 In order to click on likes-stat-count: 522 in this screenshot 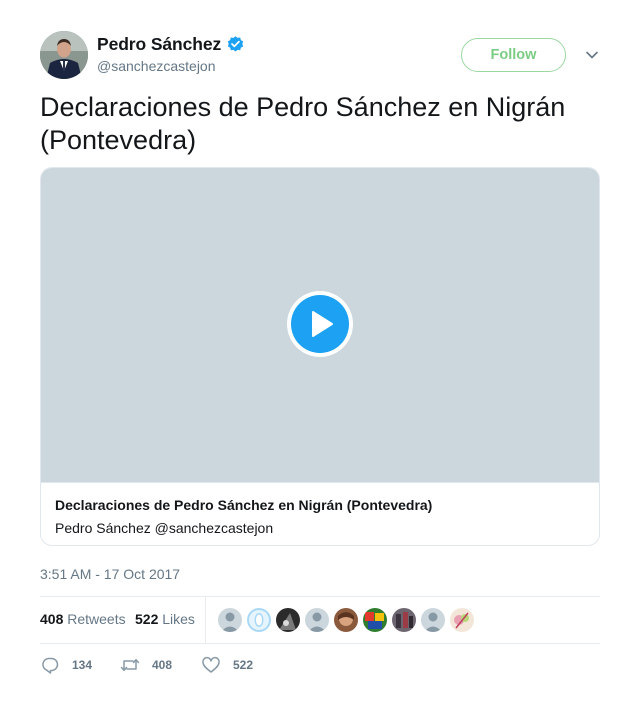, I will do `click(147, 619)`.